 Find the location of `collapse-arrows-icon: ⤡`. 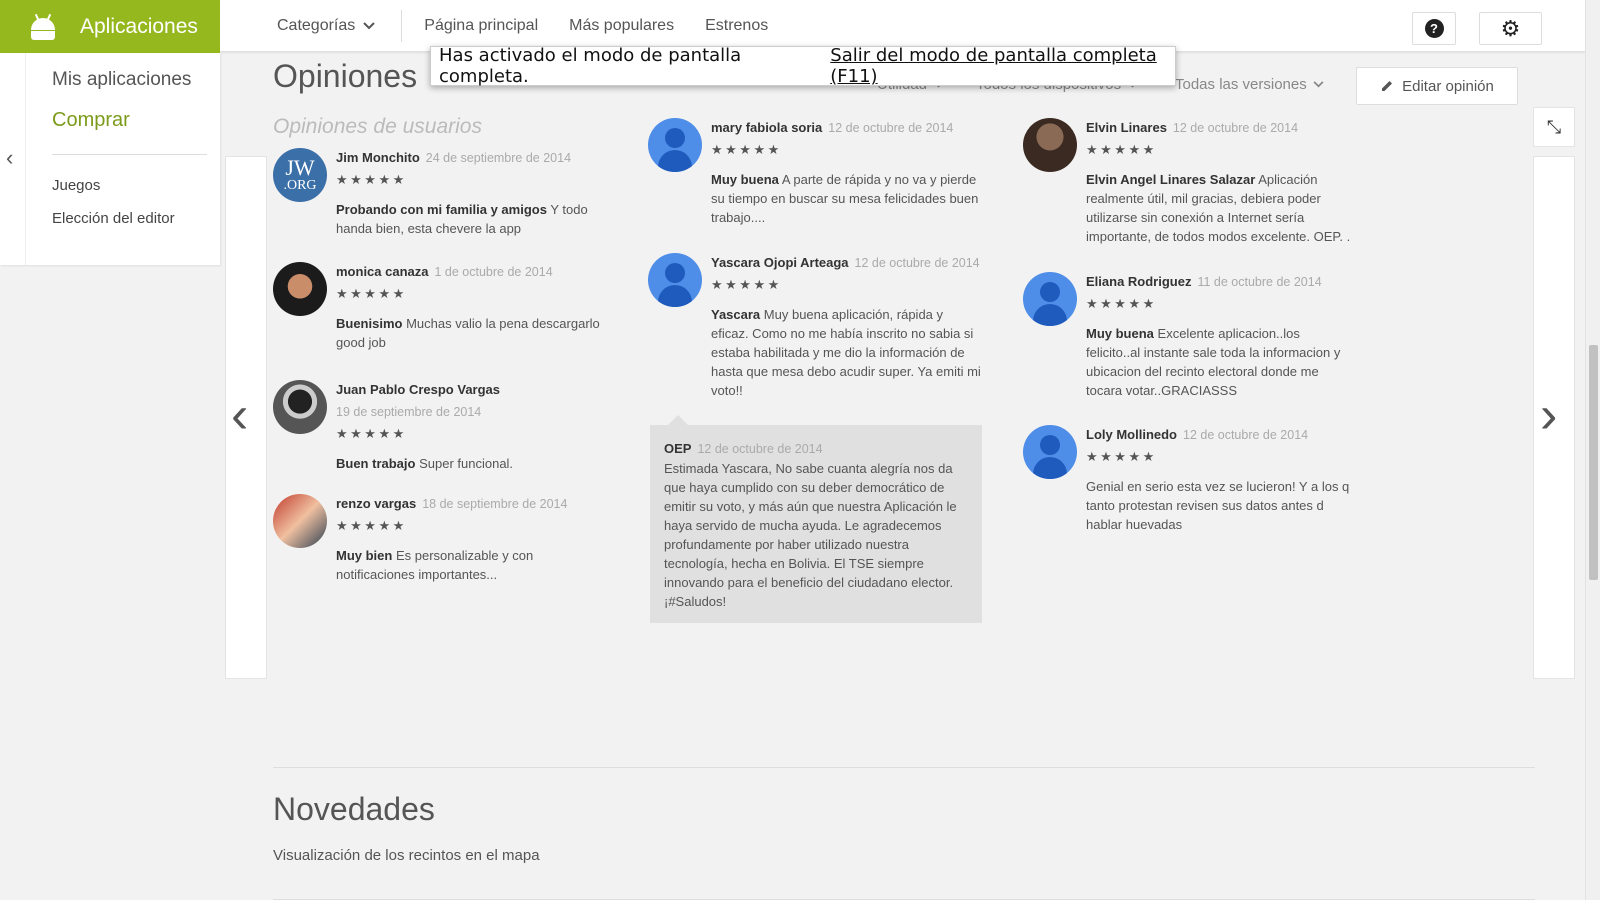

collapse-arrows-icon: ⤡ is located at coordinates (1554, 126).